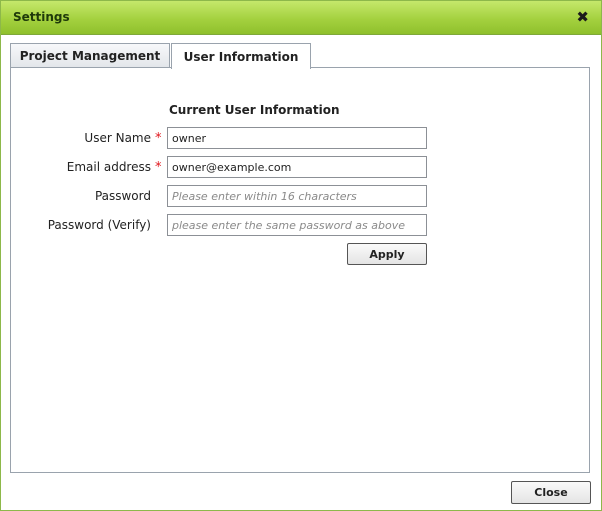  I want to click on password-verify-label: Password (Verify), so click(99, 225).